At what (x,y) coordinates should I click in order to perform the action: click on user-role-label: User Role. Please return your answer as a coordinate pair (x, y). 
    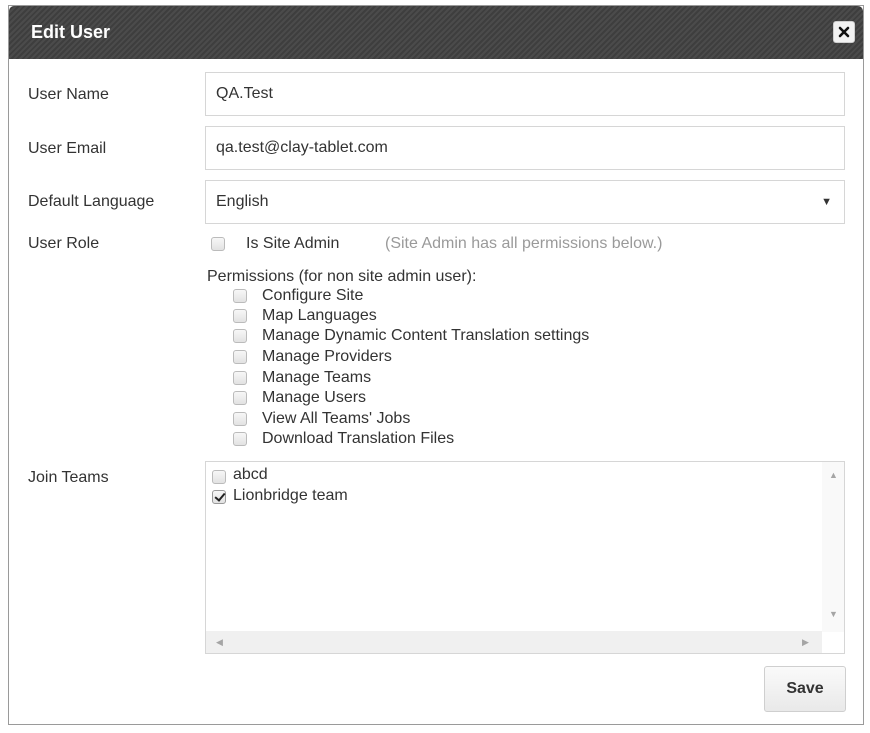
    Looking at the image, I should click on (64, 243).